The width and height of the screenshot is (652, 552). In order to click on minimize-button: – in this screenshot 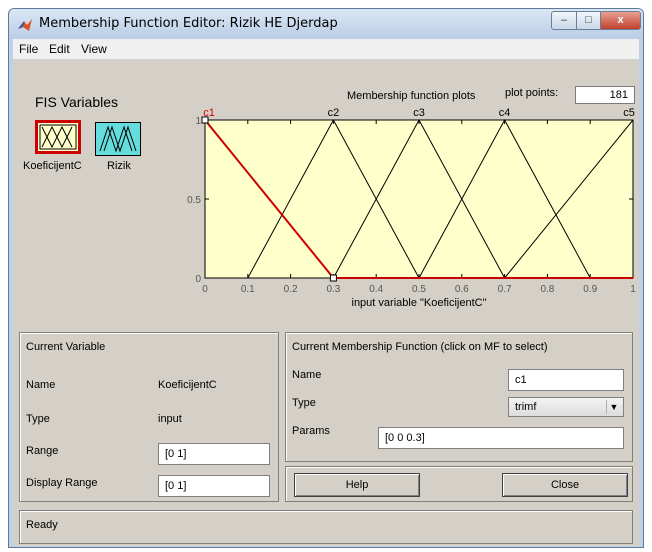, I will do `click(564, 20)`.